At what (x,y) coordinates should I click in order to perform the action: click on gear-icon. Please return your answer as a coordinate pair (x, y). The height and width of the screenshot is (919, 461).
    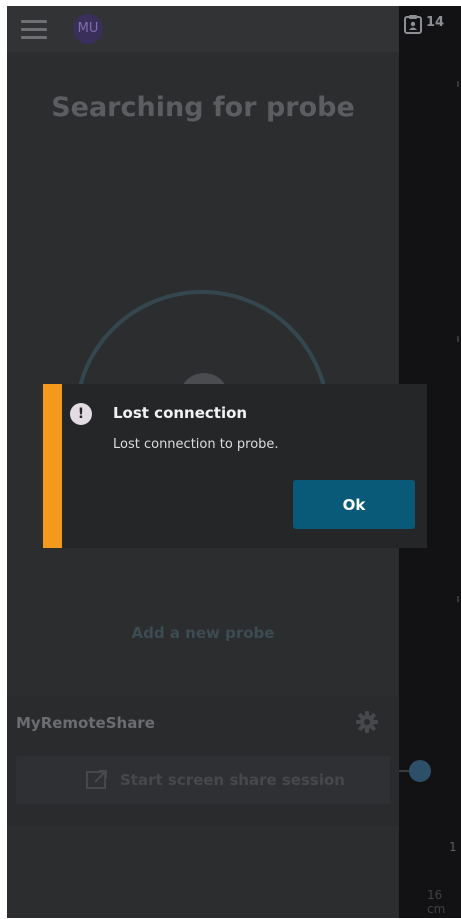
    Looking at the image, I should click on (367, 722).